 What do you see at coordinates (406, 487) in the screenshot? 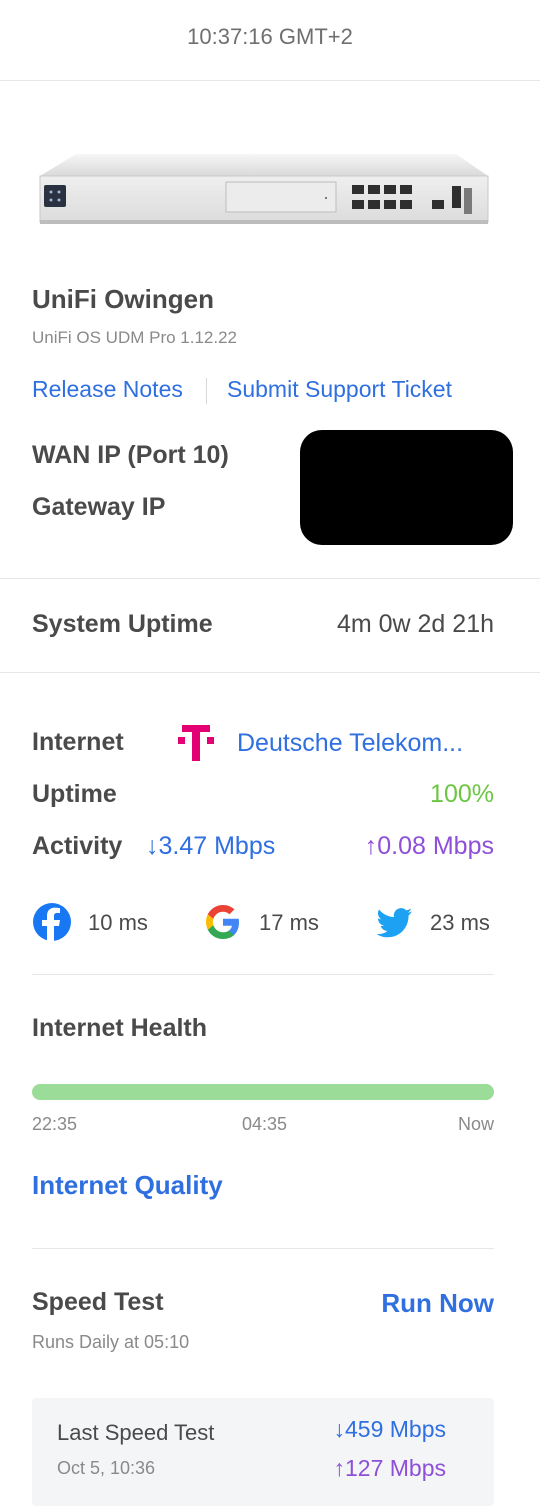
I see `redacted-ip-block` at bounding box center [406, 487].